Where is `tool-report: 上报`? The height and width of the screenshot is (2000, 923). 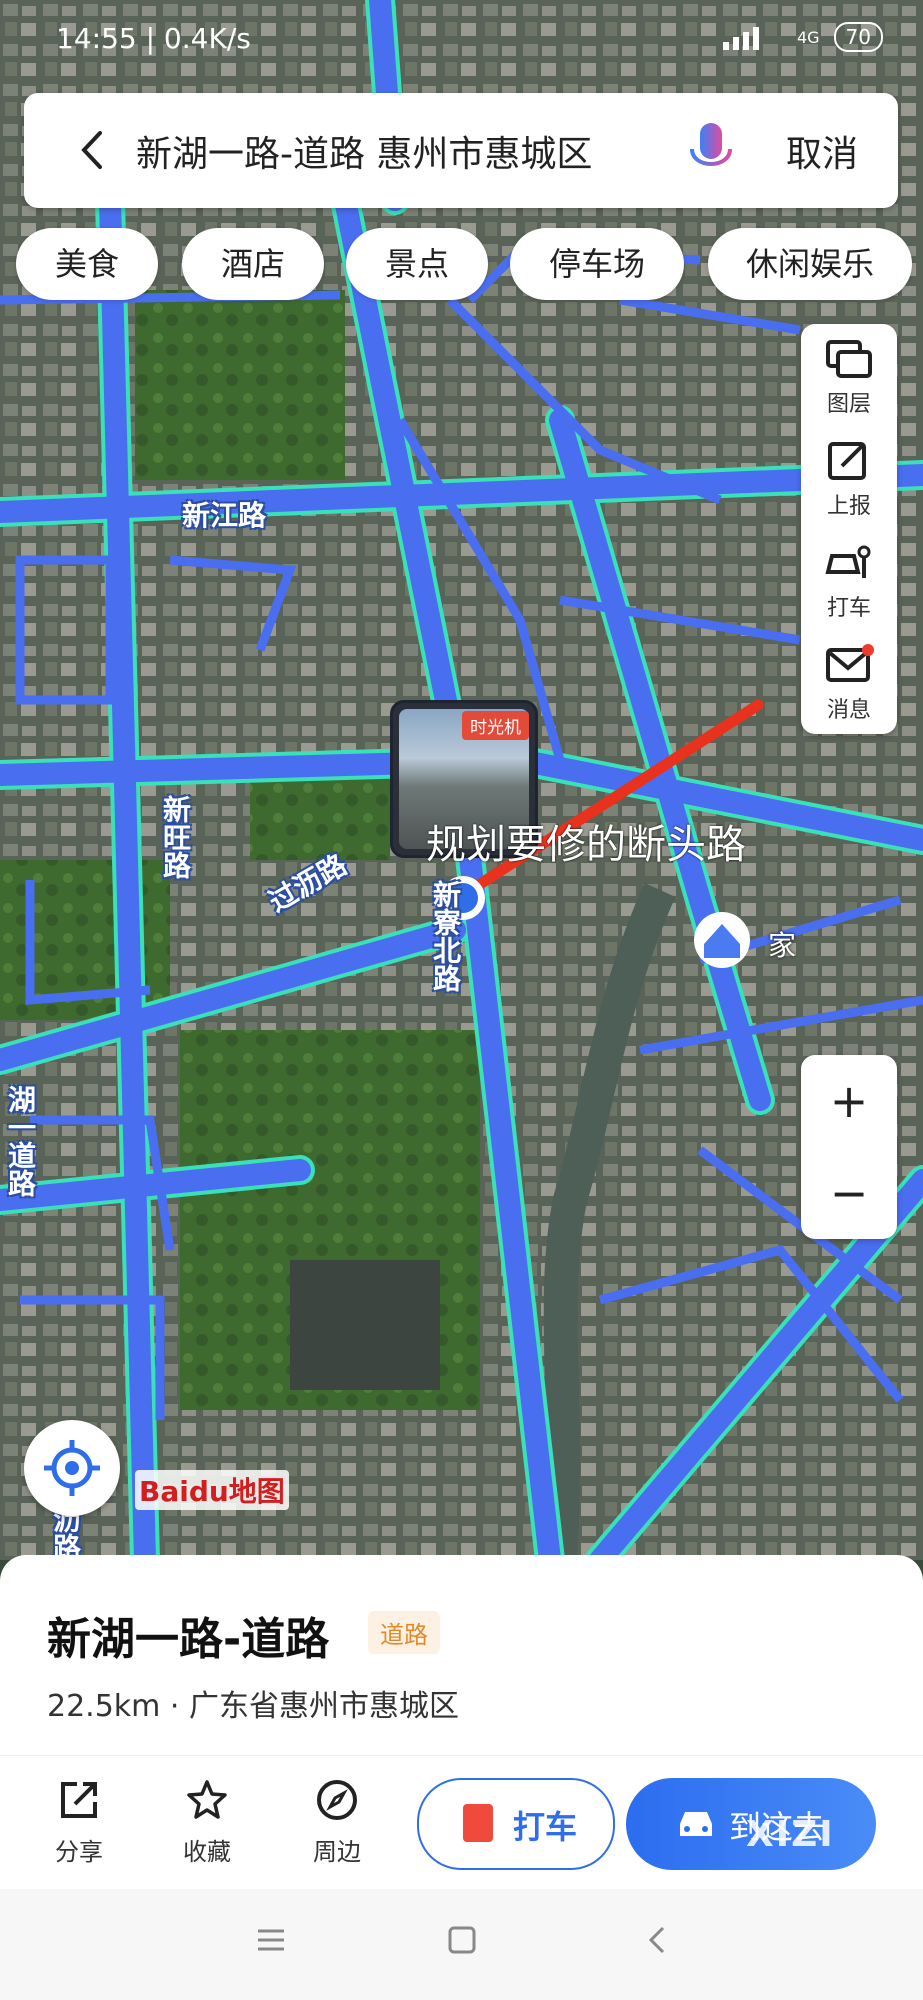
tool-report: 上报 is located at coordinates (849, 476).